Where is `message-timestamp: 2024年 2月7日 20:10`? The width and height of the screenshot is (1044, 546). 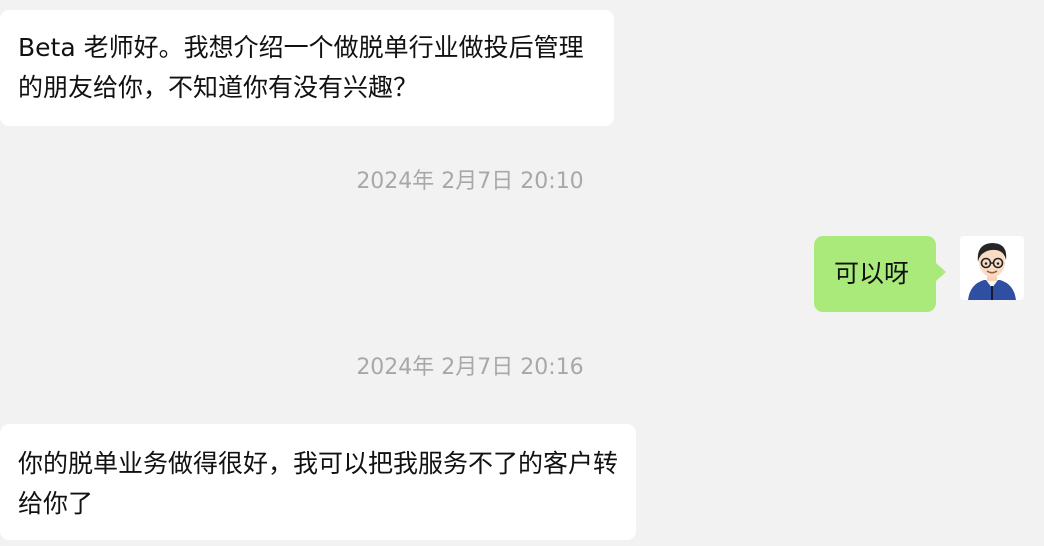
message-timestamp: 2024年 2月7日 20:10 is located at coordinates (470, 181).